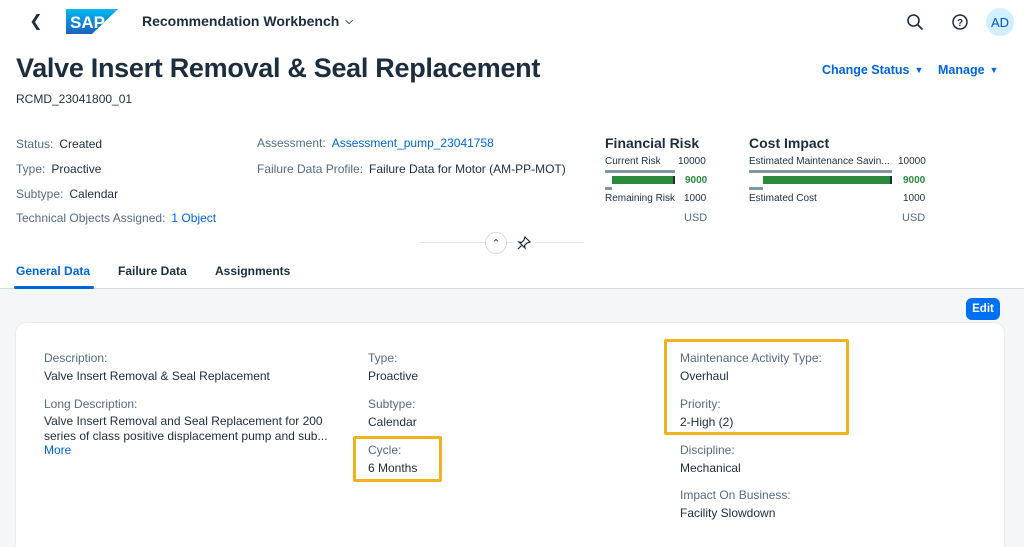 This screenshot has width=1024, height=547. What do you see at coordinates (413, 143) in the screenshot?
I see `assessment-link: Assessment_pump_23041758` at bounding box center [413, 143].